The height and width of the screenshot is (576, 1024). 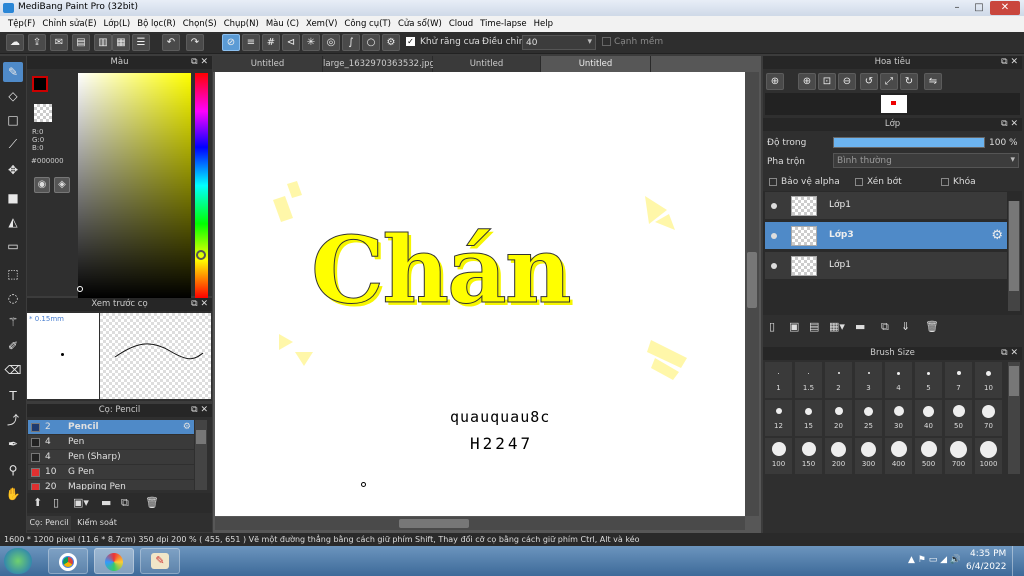 What do you see at coordinates (13, 246) in the screenshot?
I see `gradient-tool-icon: ▭` at bounding box center [13, 246].